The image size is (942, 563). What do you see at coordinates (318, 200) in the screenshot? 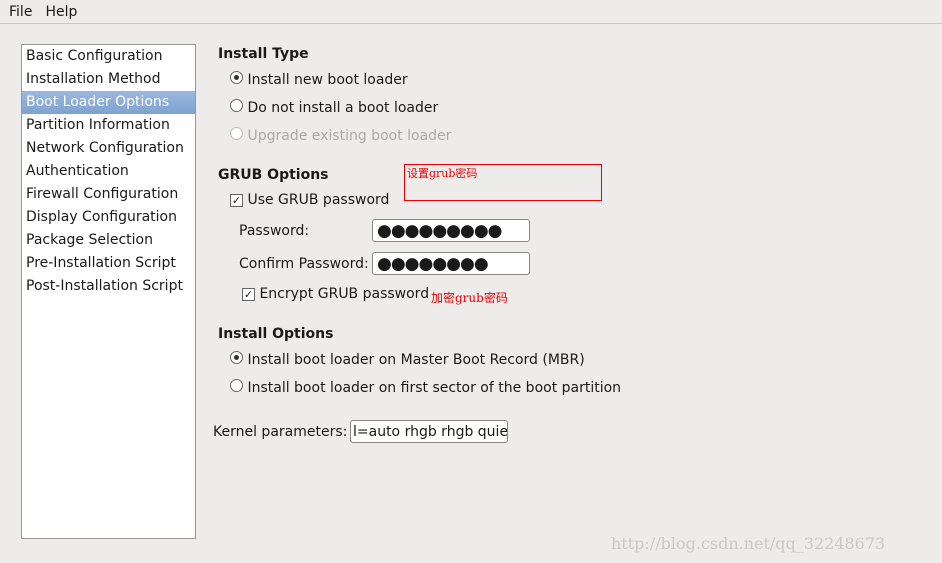
I see `checkbox-label: Use GRUB password` at bounding box center [318, 200].